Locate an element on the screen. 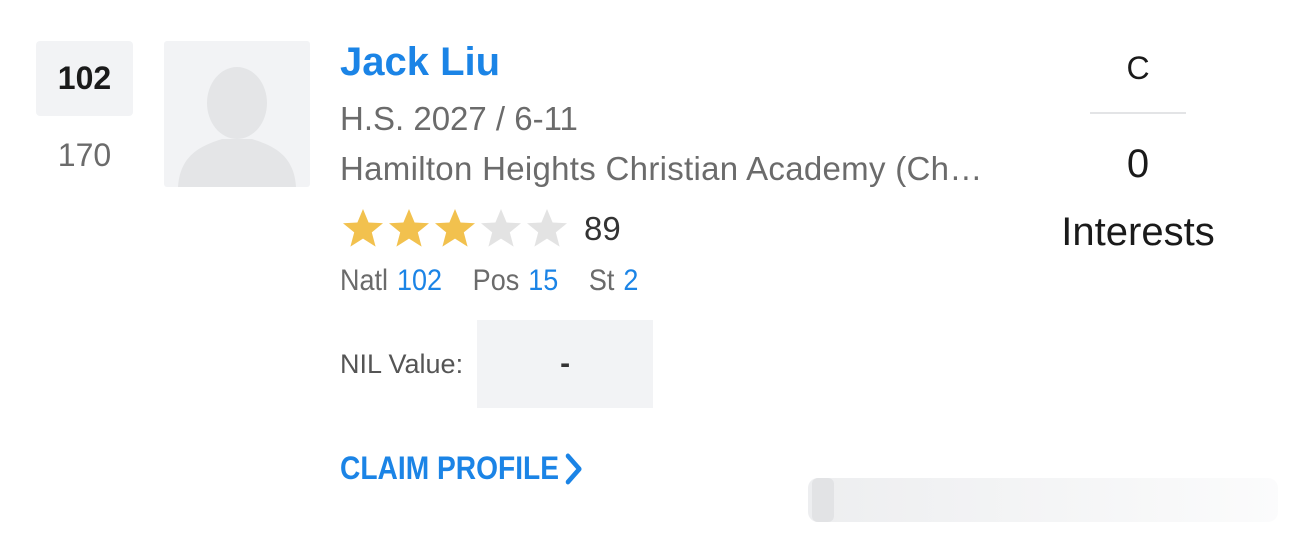  ranking-st: St 2 is located at coordinates (614, 281).